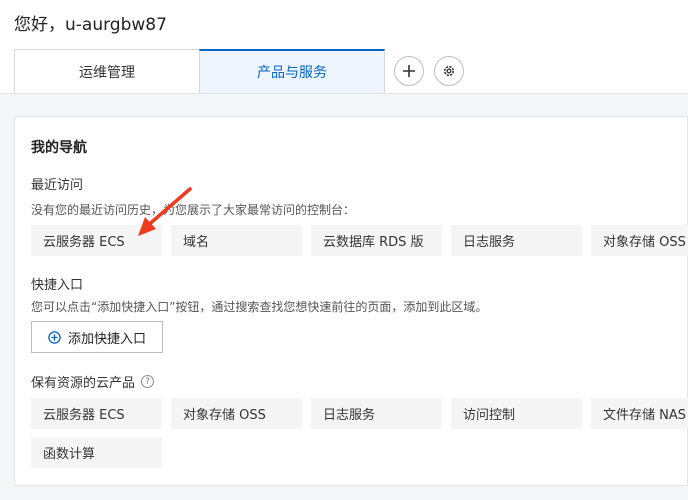 Image resolution: width=688 pixels, height=500 pixels. I want to click on settings-button, so click(449, 71).